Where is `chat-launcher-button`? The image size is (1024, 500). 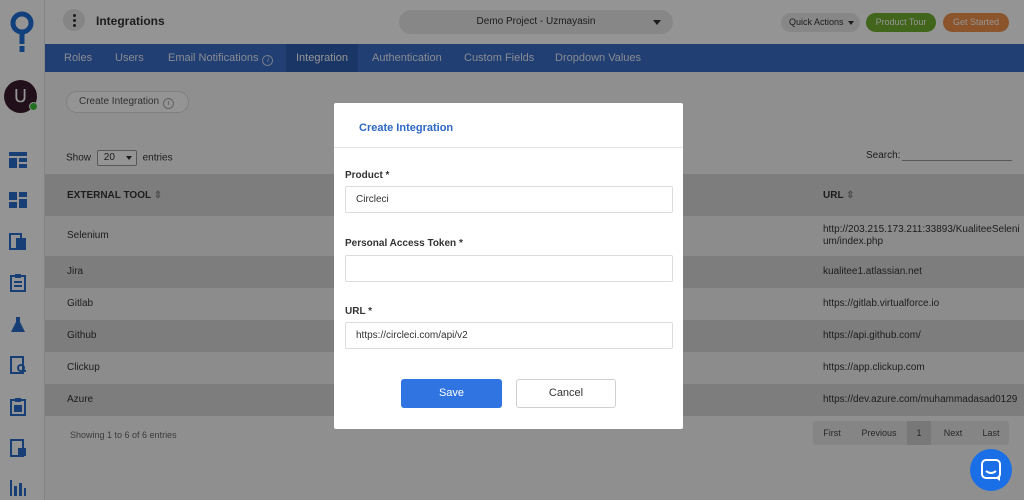
chat-launcher-button is located at coordinates (991, 470).